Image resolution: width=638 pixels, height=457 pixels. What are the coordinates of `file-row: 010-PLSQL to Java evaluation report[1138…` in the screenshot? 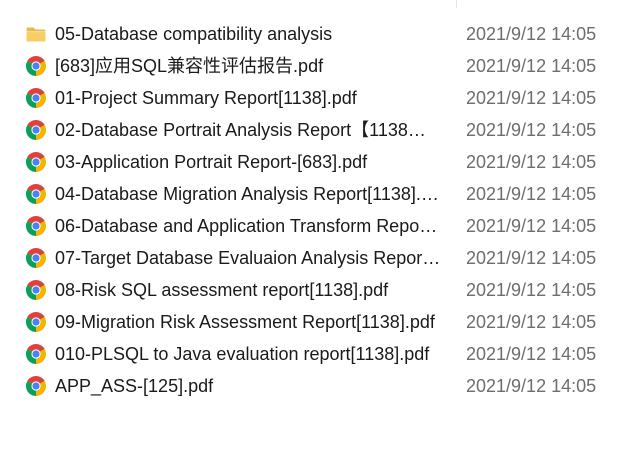 It's located at (319, 354).